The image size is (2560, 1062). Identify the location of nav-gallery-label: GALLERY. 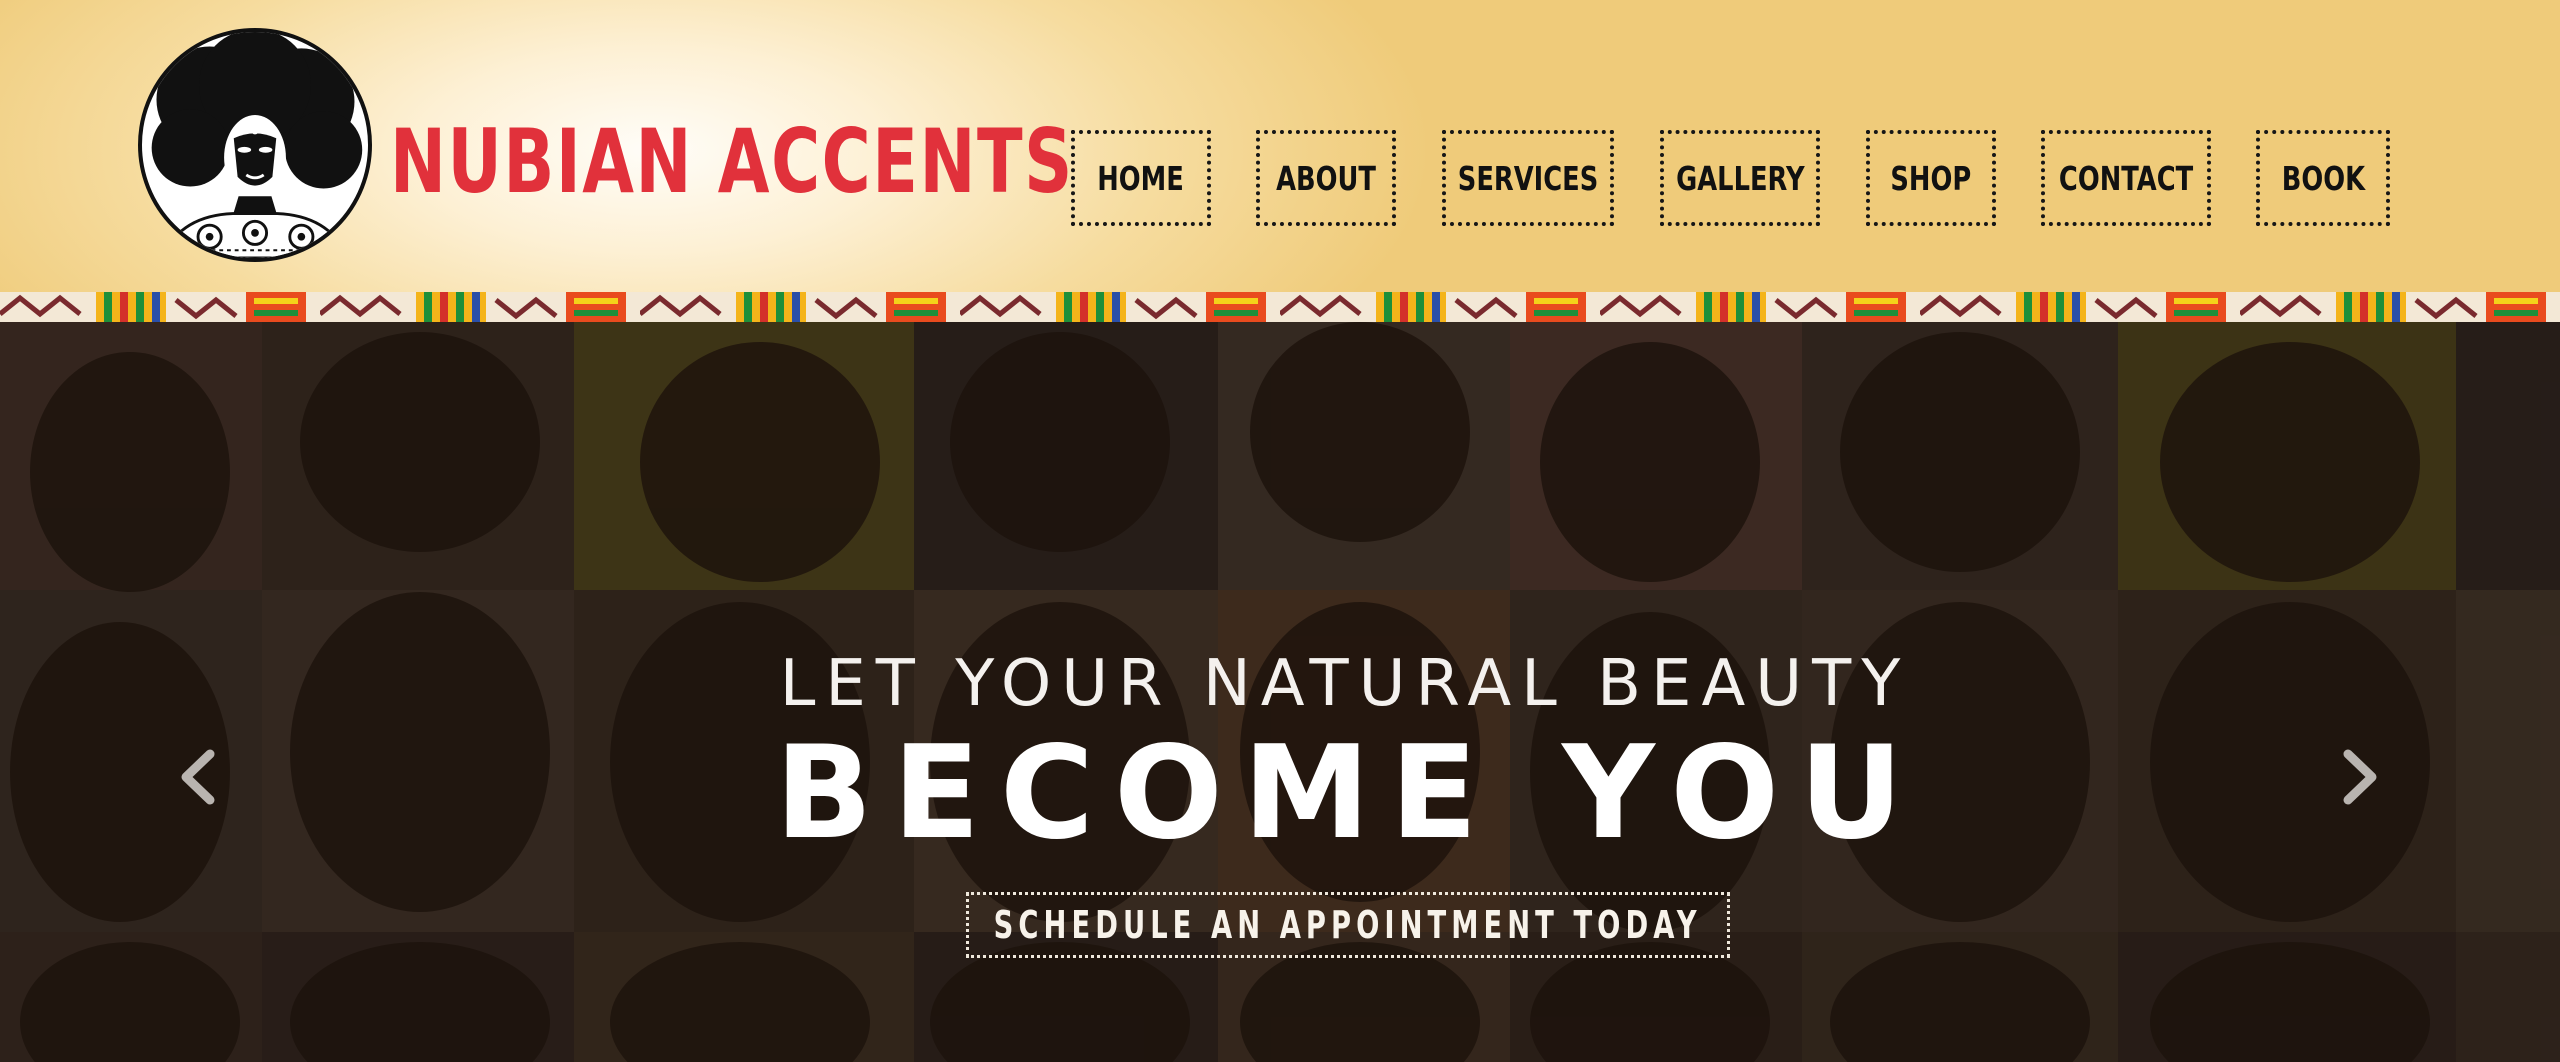
(1740, 178).